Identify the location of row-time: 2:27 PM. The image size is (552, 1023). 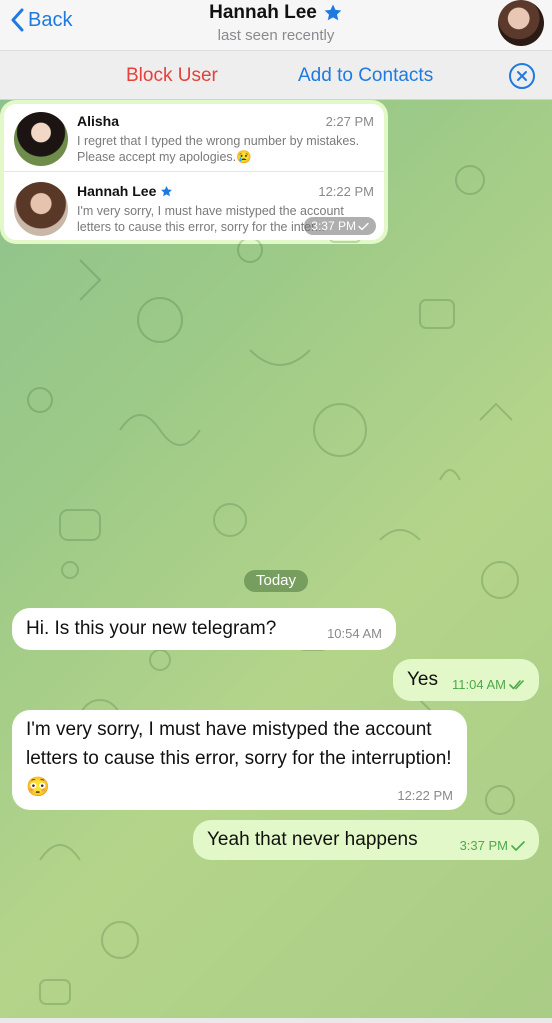
(349, 121).